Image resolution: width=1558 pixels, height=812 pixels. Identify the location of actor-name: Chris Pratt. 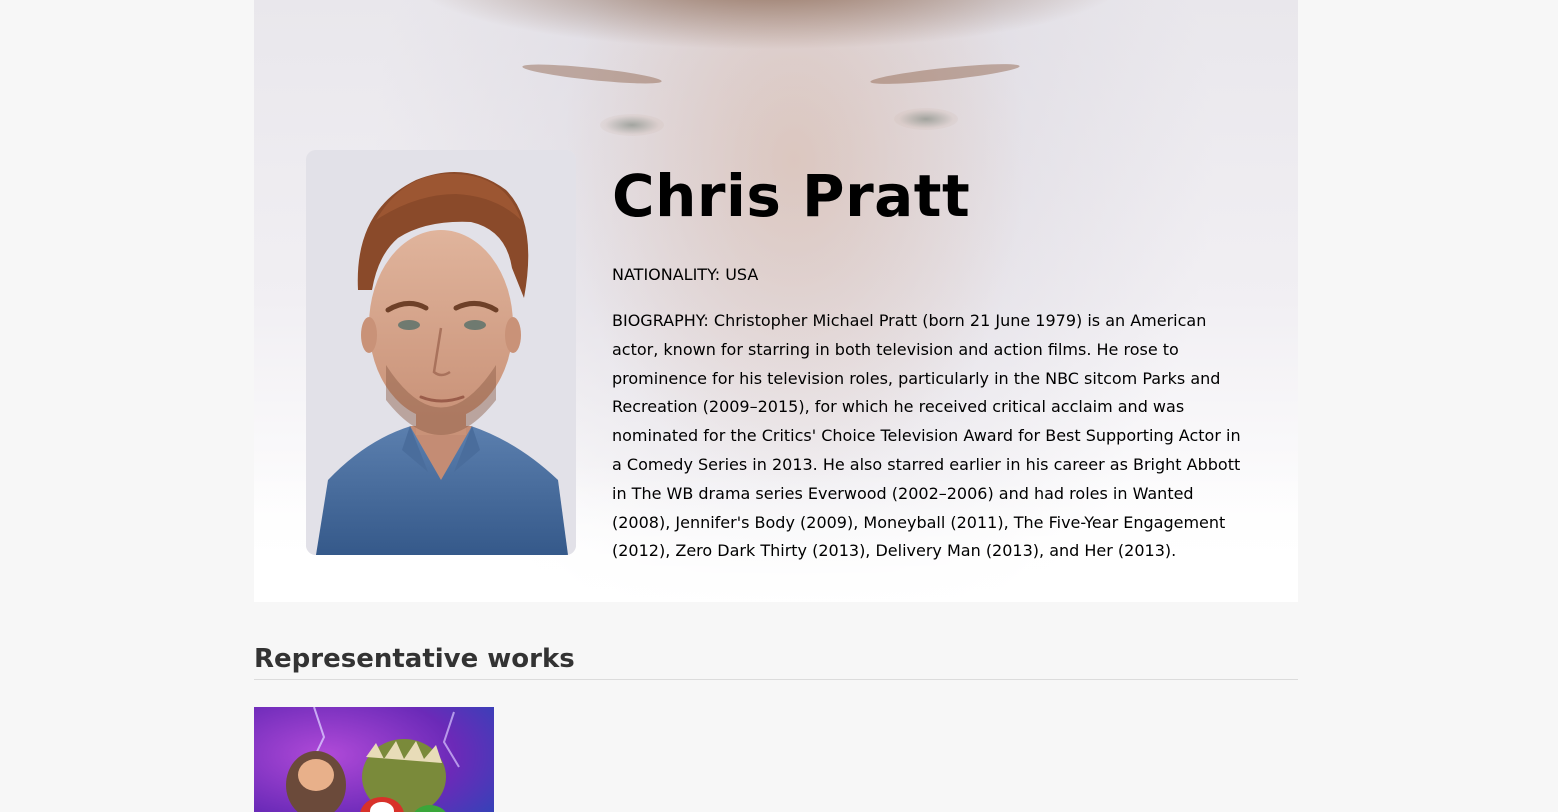
(791, 196).